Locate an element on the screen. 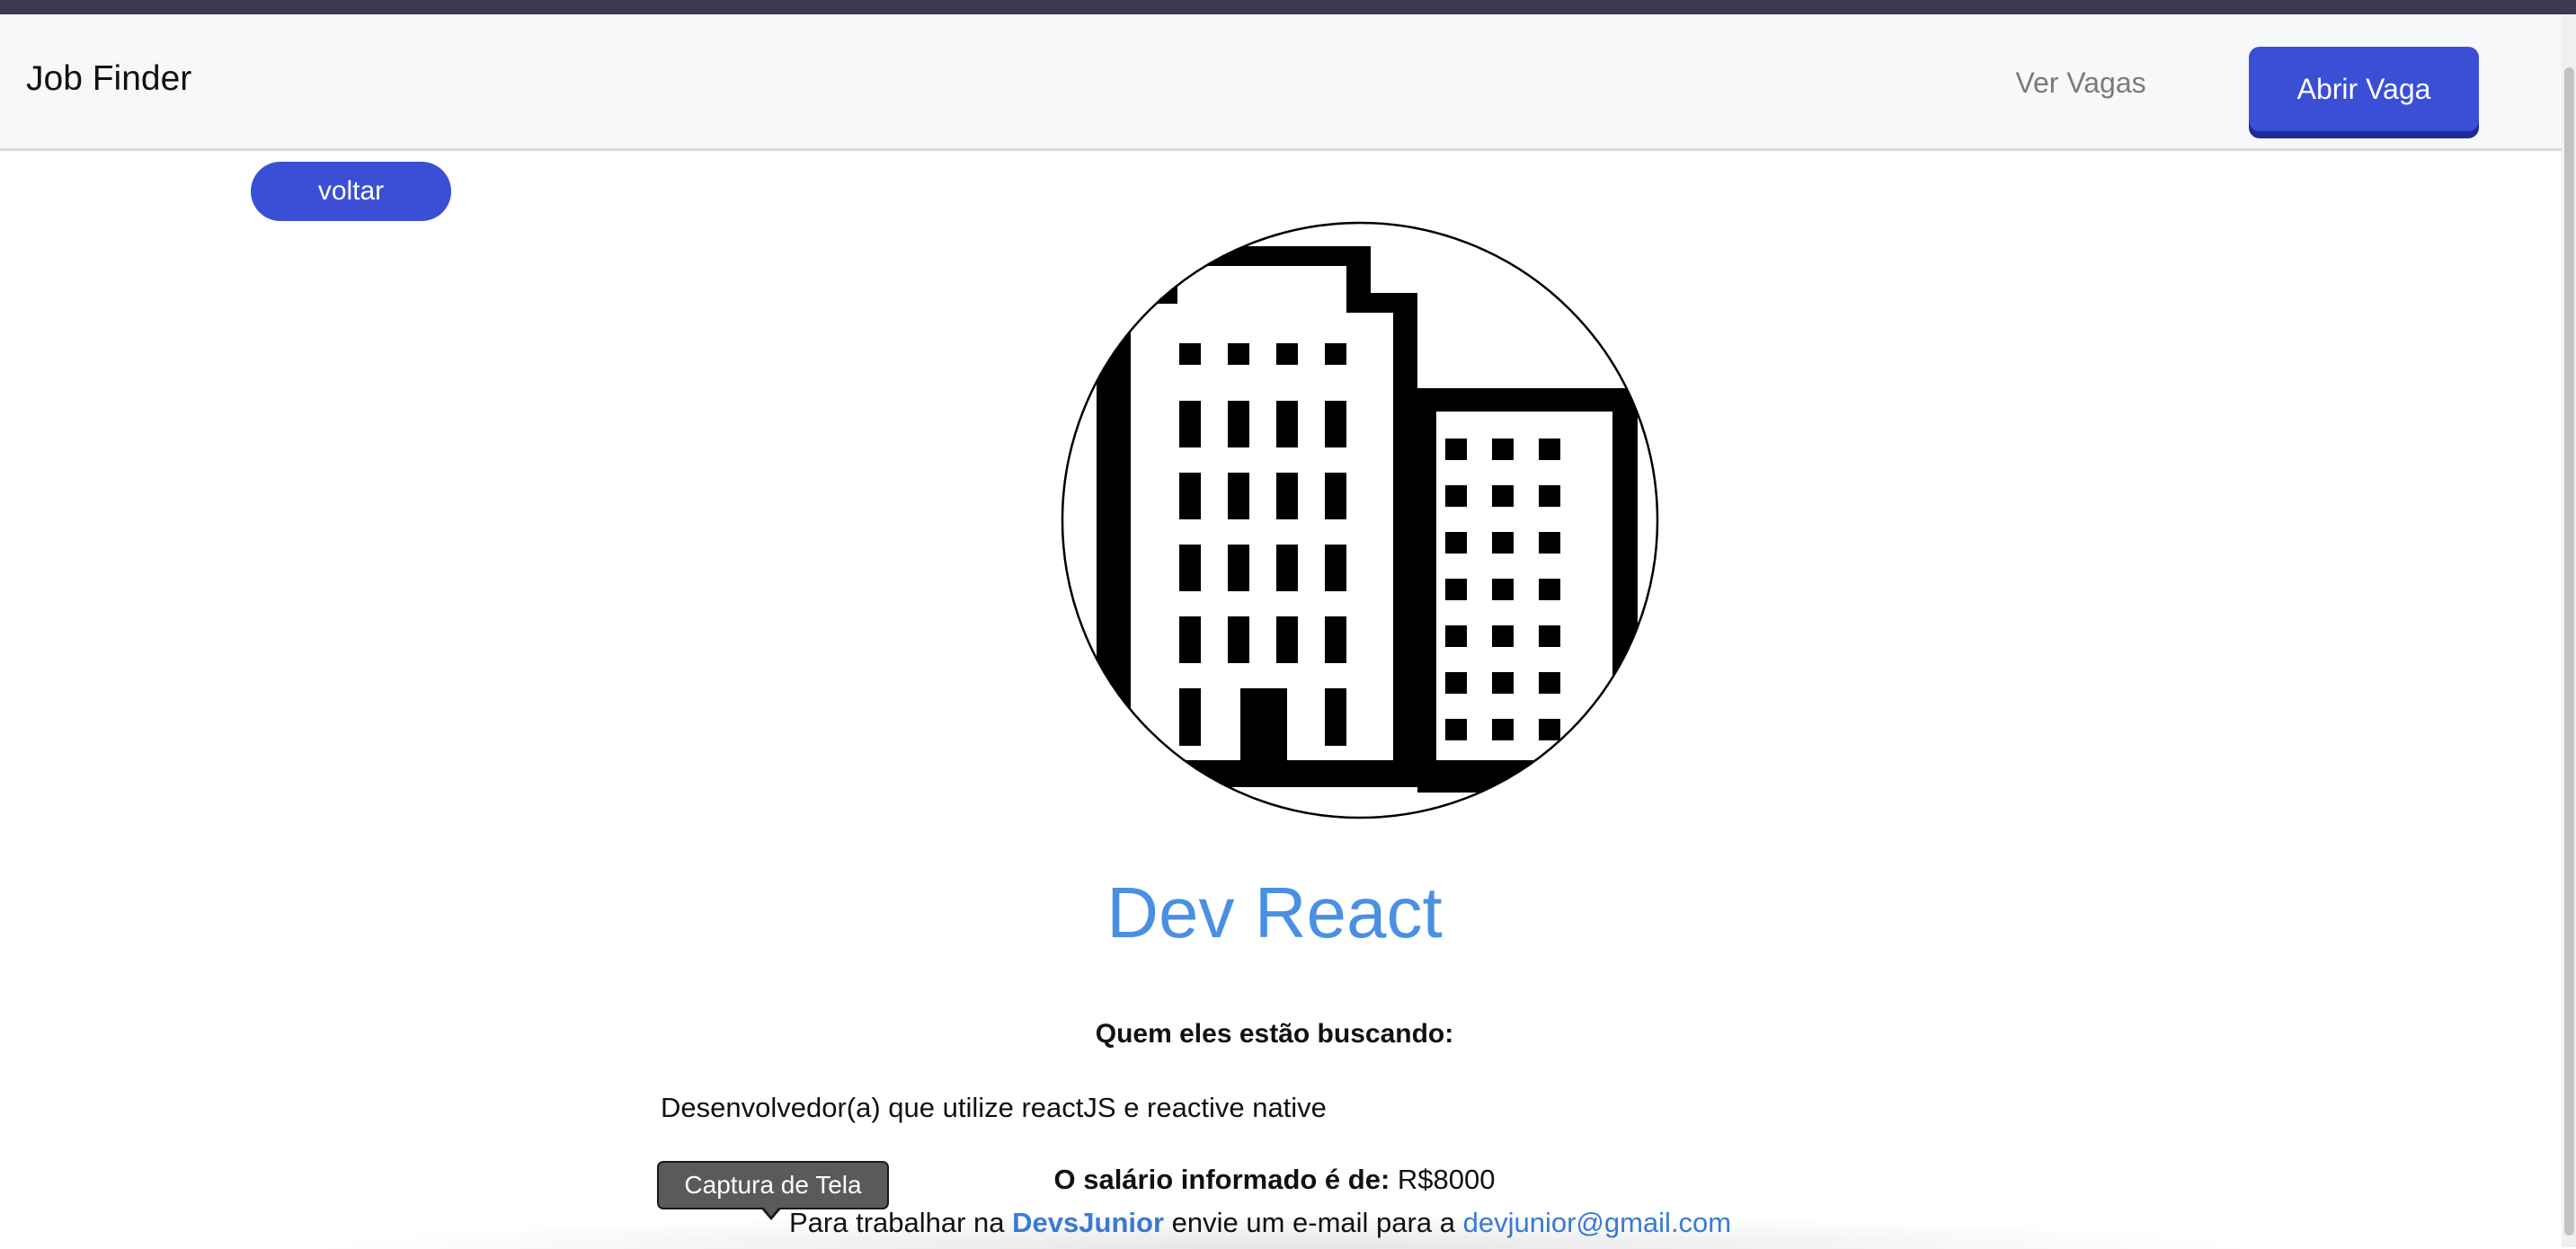 The width and height of the screenshot is (2576, 1249). company-logo is located at coordinates (1360, 520).